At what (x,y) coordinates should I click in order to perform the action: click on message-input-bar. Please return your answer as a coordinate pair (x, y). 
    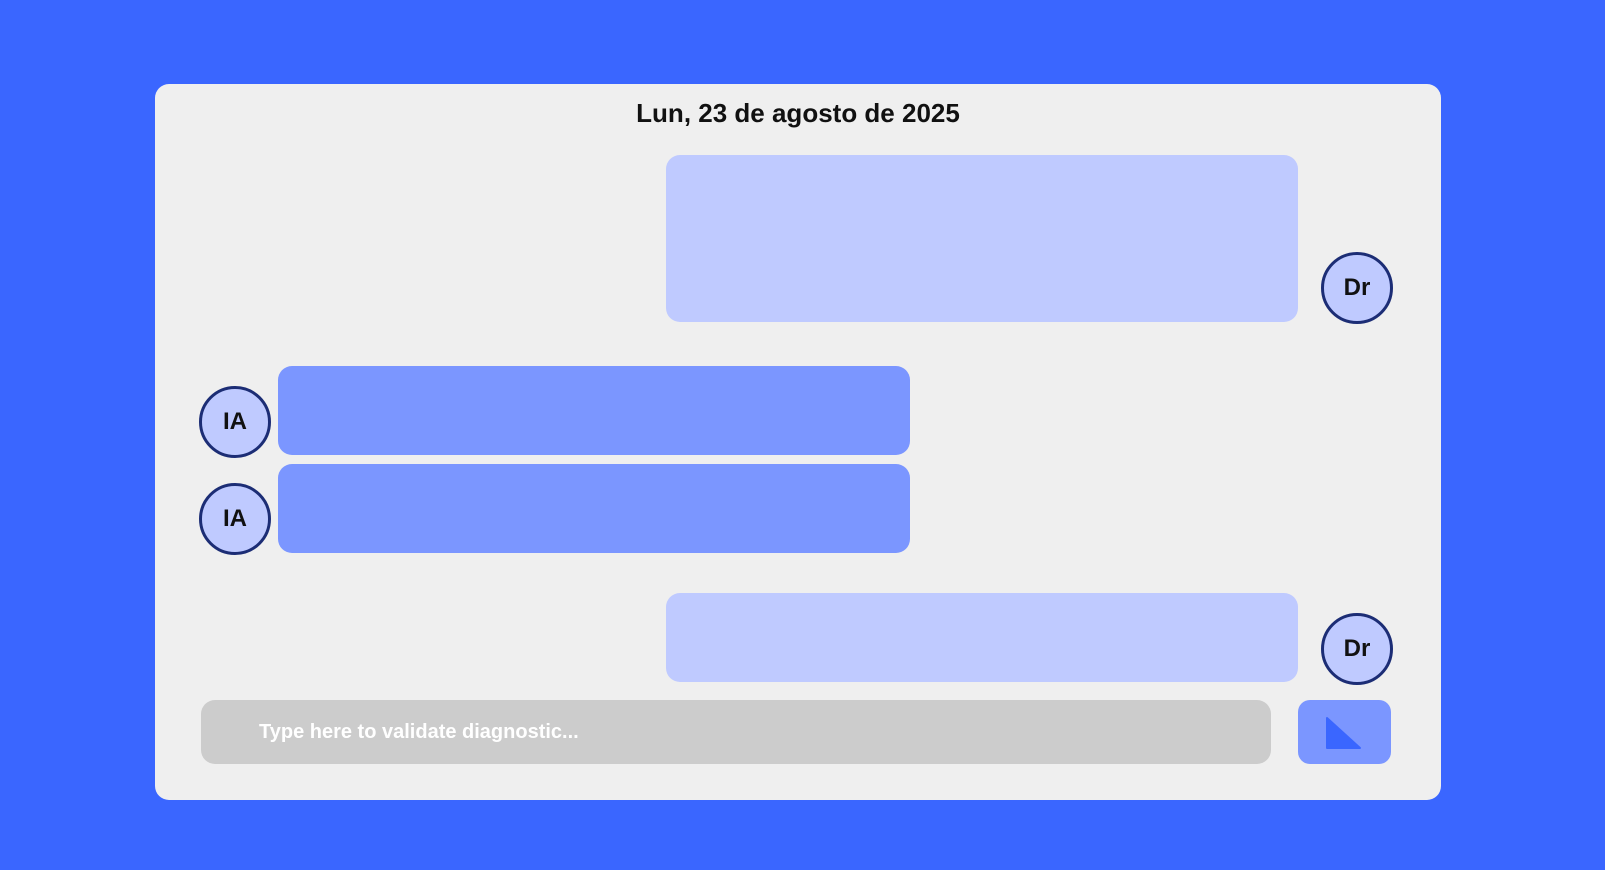
    Looking at the image, I should click on (736, 732).